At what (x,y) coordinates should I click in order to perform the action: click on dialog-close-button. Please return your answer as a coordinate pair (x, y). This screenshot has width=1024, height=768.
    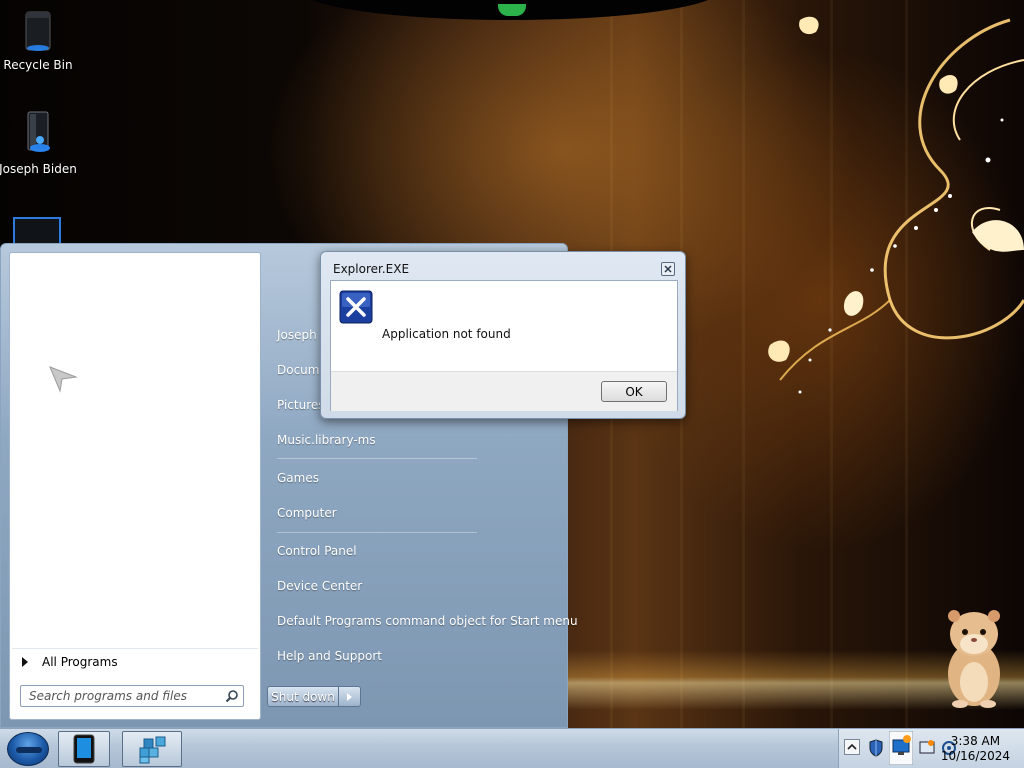
    Looking at the image, I should click on (668, 269).